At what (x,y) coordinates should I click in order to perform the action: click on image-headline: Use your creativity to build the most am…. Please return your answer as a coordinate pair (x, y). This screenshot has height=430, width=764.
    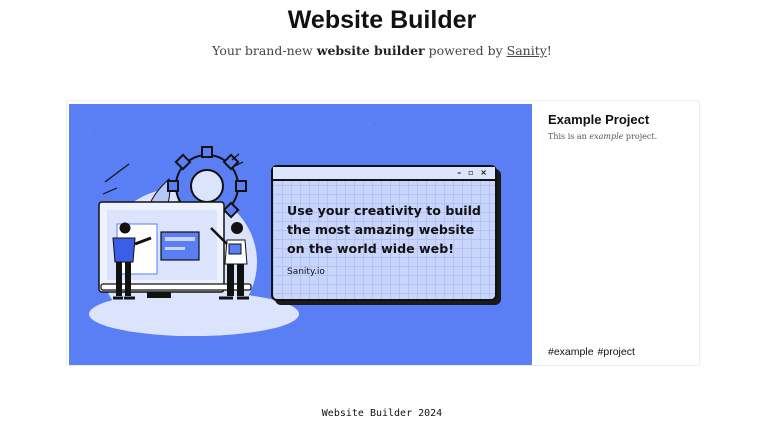
    Looking at the image, I should click on (384, 229).